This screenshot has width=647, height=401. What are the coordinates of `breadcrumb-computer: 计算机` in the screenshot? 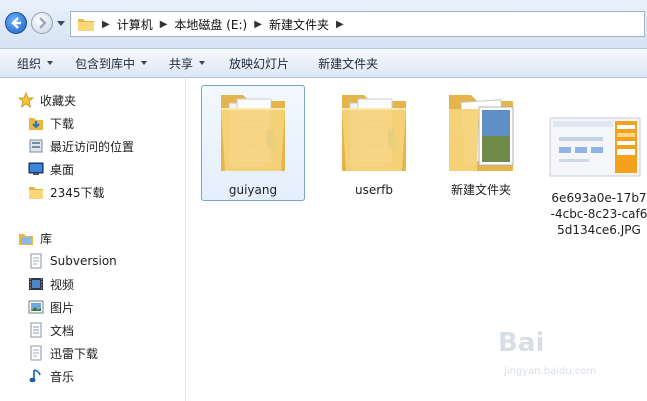 It's located at (135, 24).